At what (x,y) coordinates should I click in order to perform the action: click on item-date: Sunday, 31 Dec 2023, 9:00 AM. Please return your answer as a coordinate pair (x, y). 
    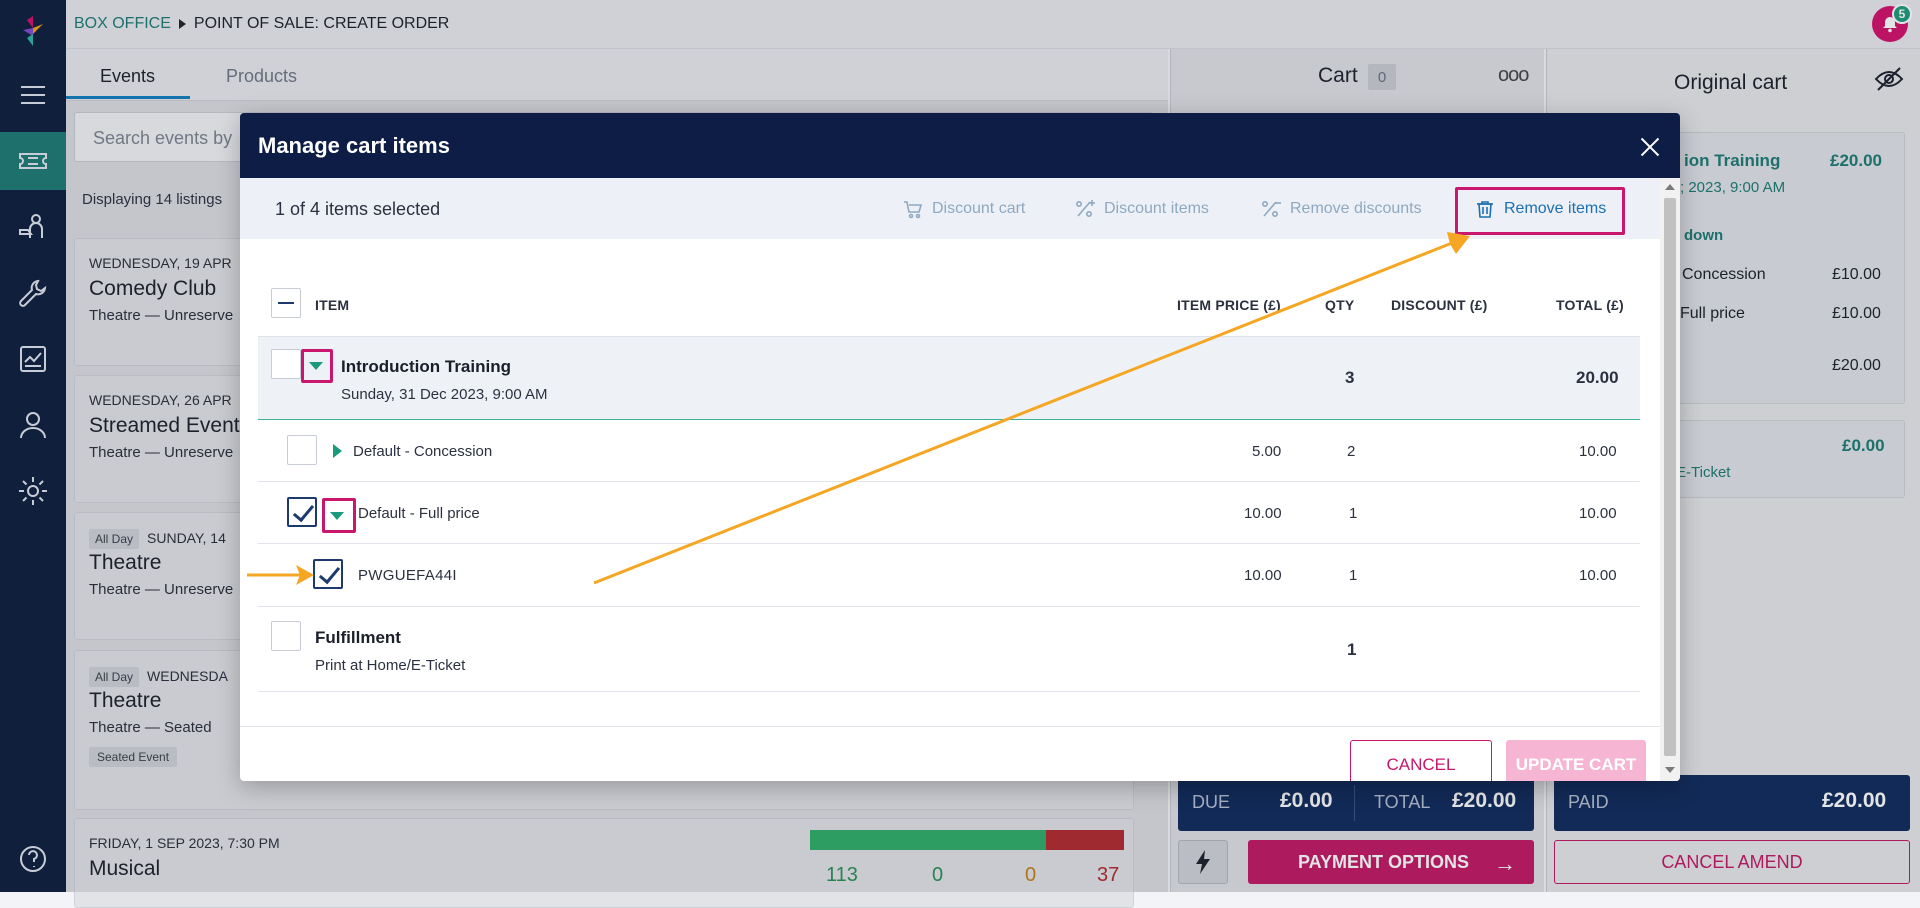
    Looking at the image, I should click on (444, 394).